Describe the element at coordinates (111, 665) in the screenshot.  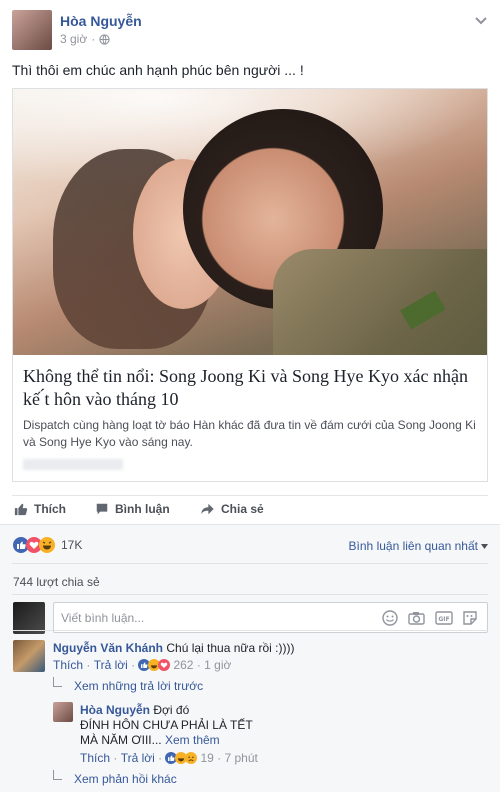
I see `comment-reply-link: Trả lời` at that location.